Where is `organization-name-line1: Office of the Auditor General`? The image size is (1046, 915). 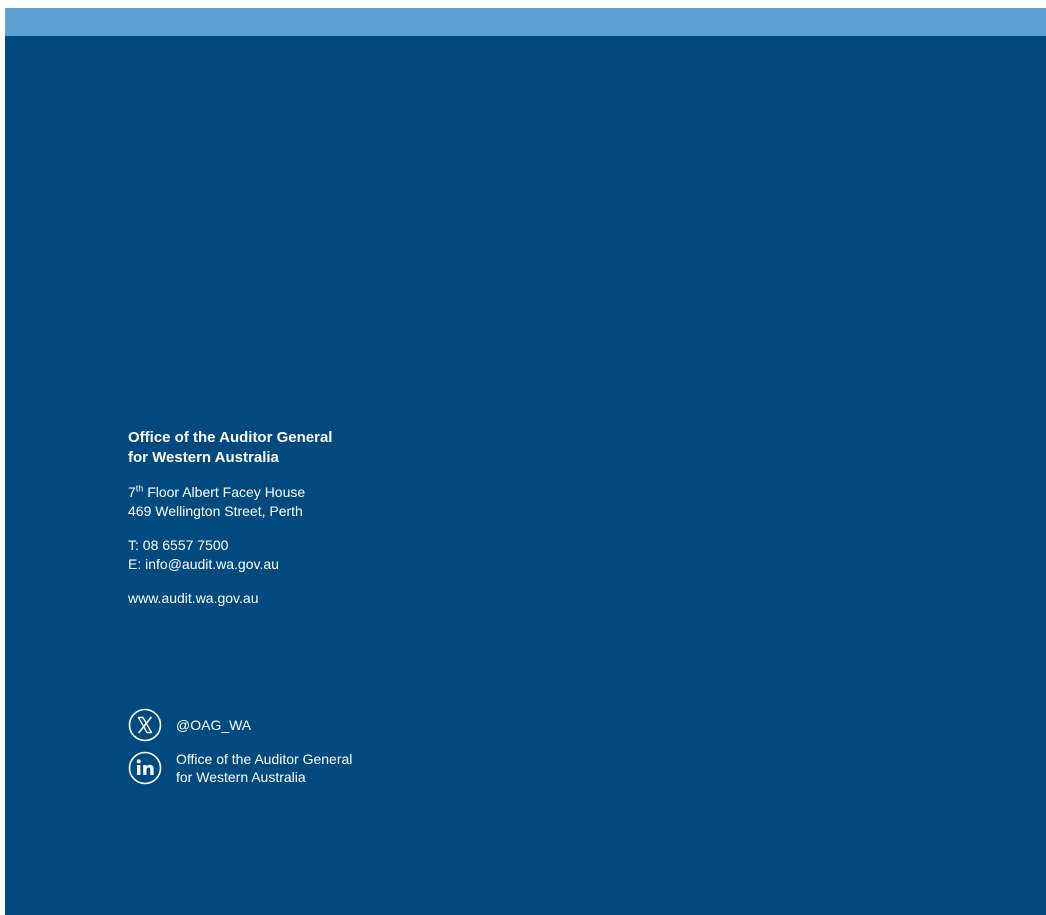
organization-name-line1: Office of the Auditor General is located at coordinates (230, 437).